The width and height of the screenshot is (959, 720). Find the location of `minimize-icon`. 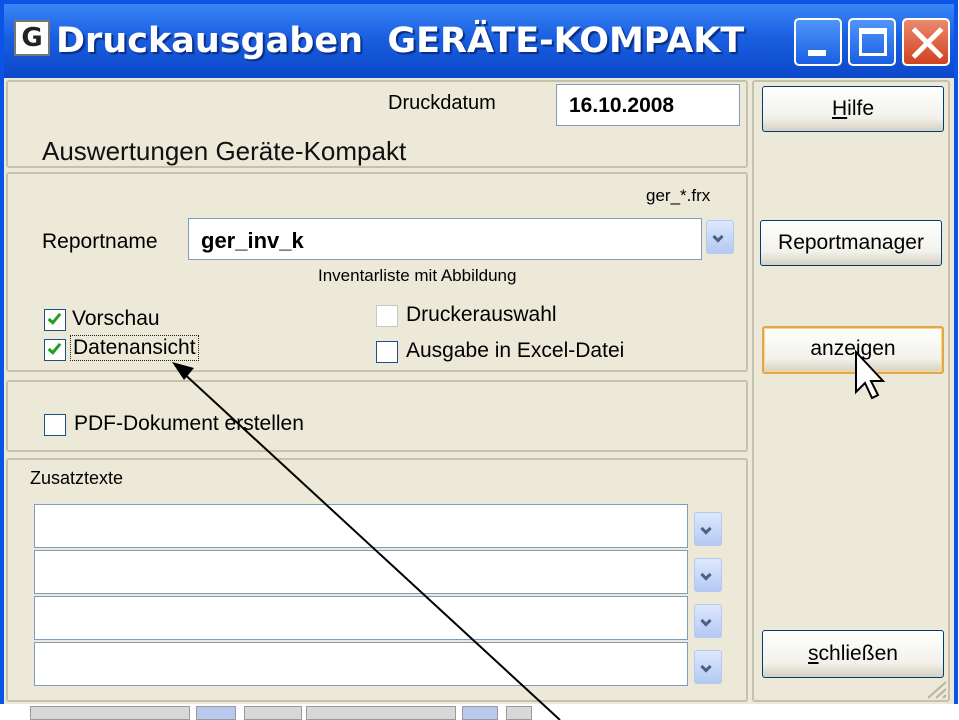

minimize-icon is located at coordinates (817, 53).